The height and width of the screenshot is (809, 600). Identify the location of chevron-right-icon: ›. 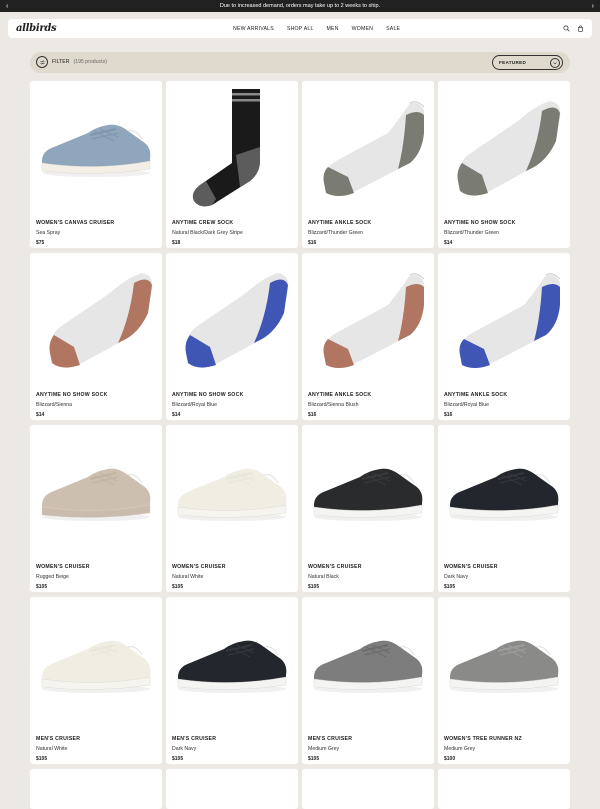
(593, 6).